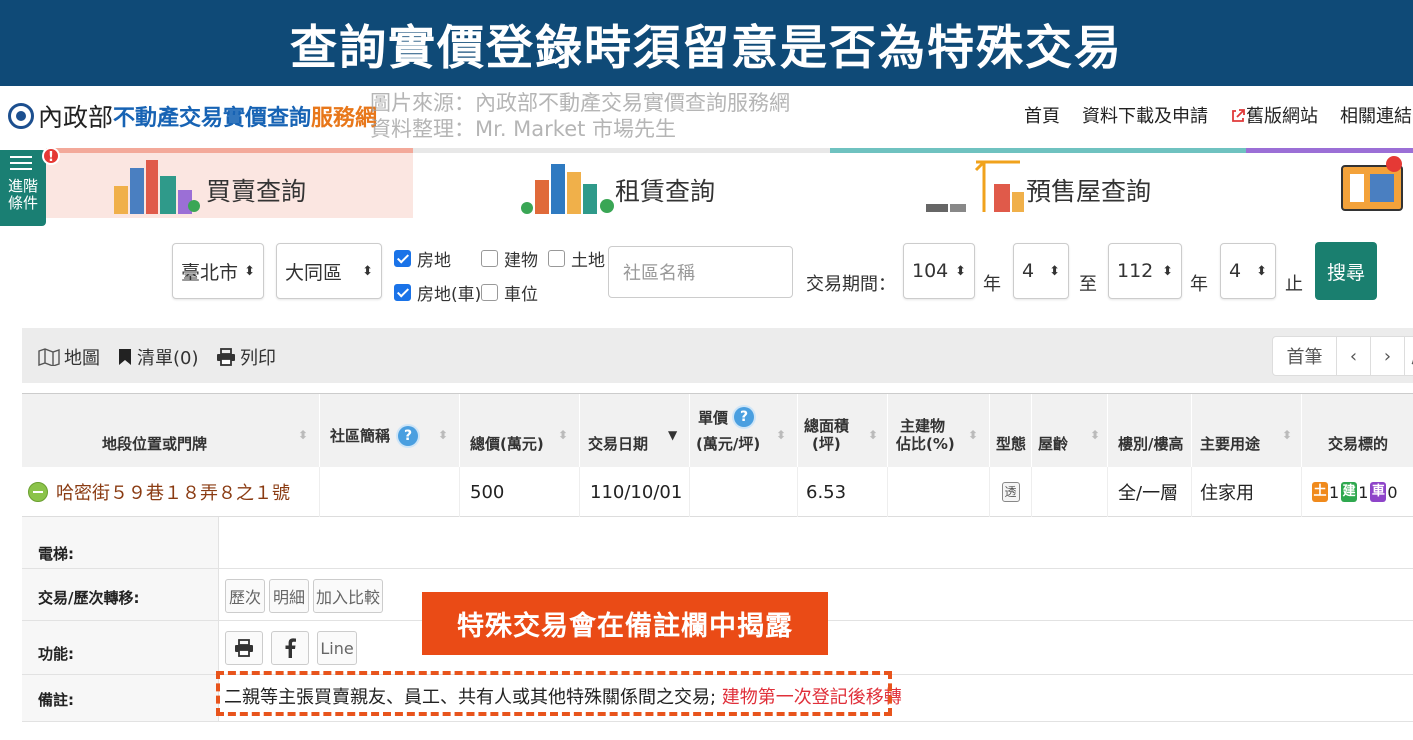  I want to click on collapse-icon, so click(38, 492).